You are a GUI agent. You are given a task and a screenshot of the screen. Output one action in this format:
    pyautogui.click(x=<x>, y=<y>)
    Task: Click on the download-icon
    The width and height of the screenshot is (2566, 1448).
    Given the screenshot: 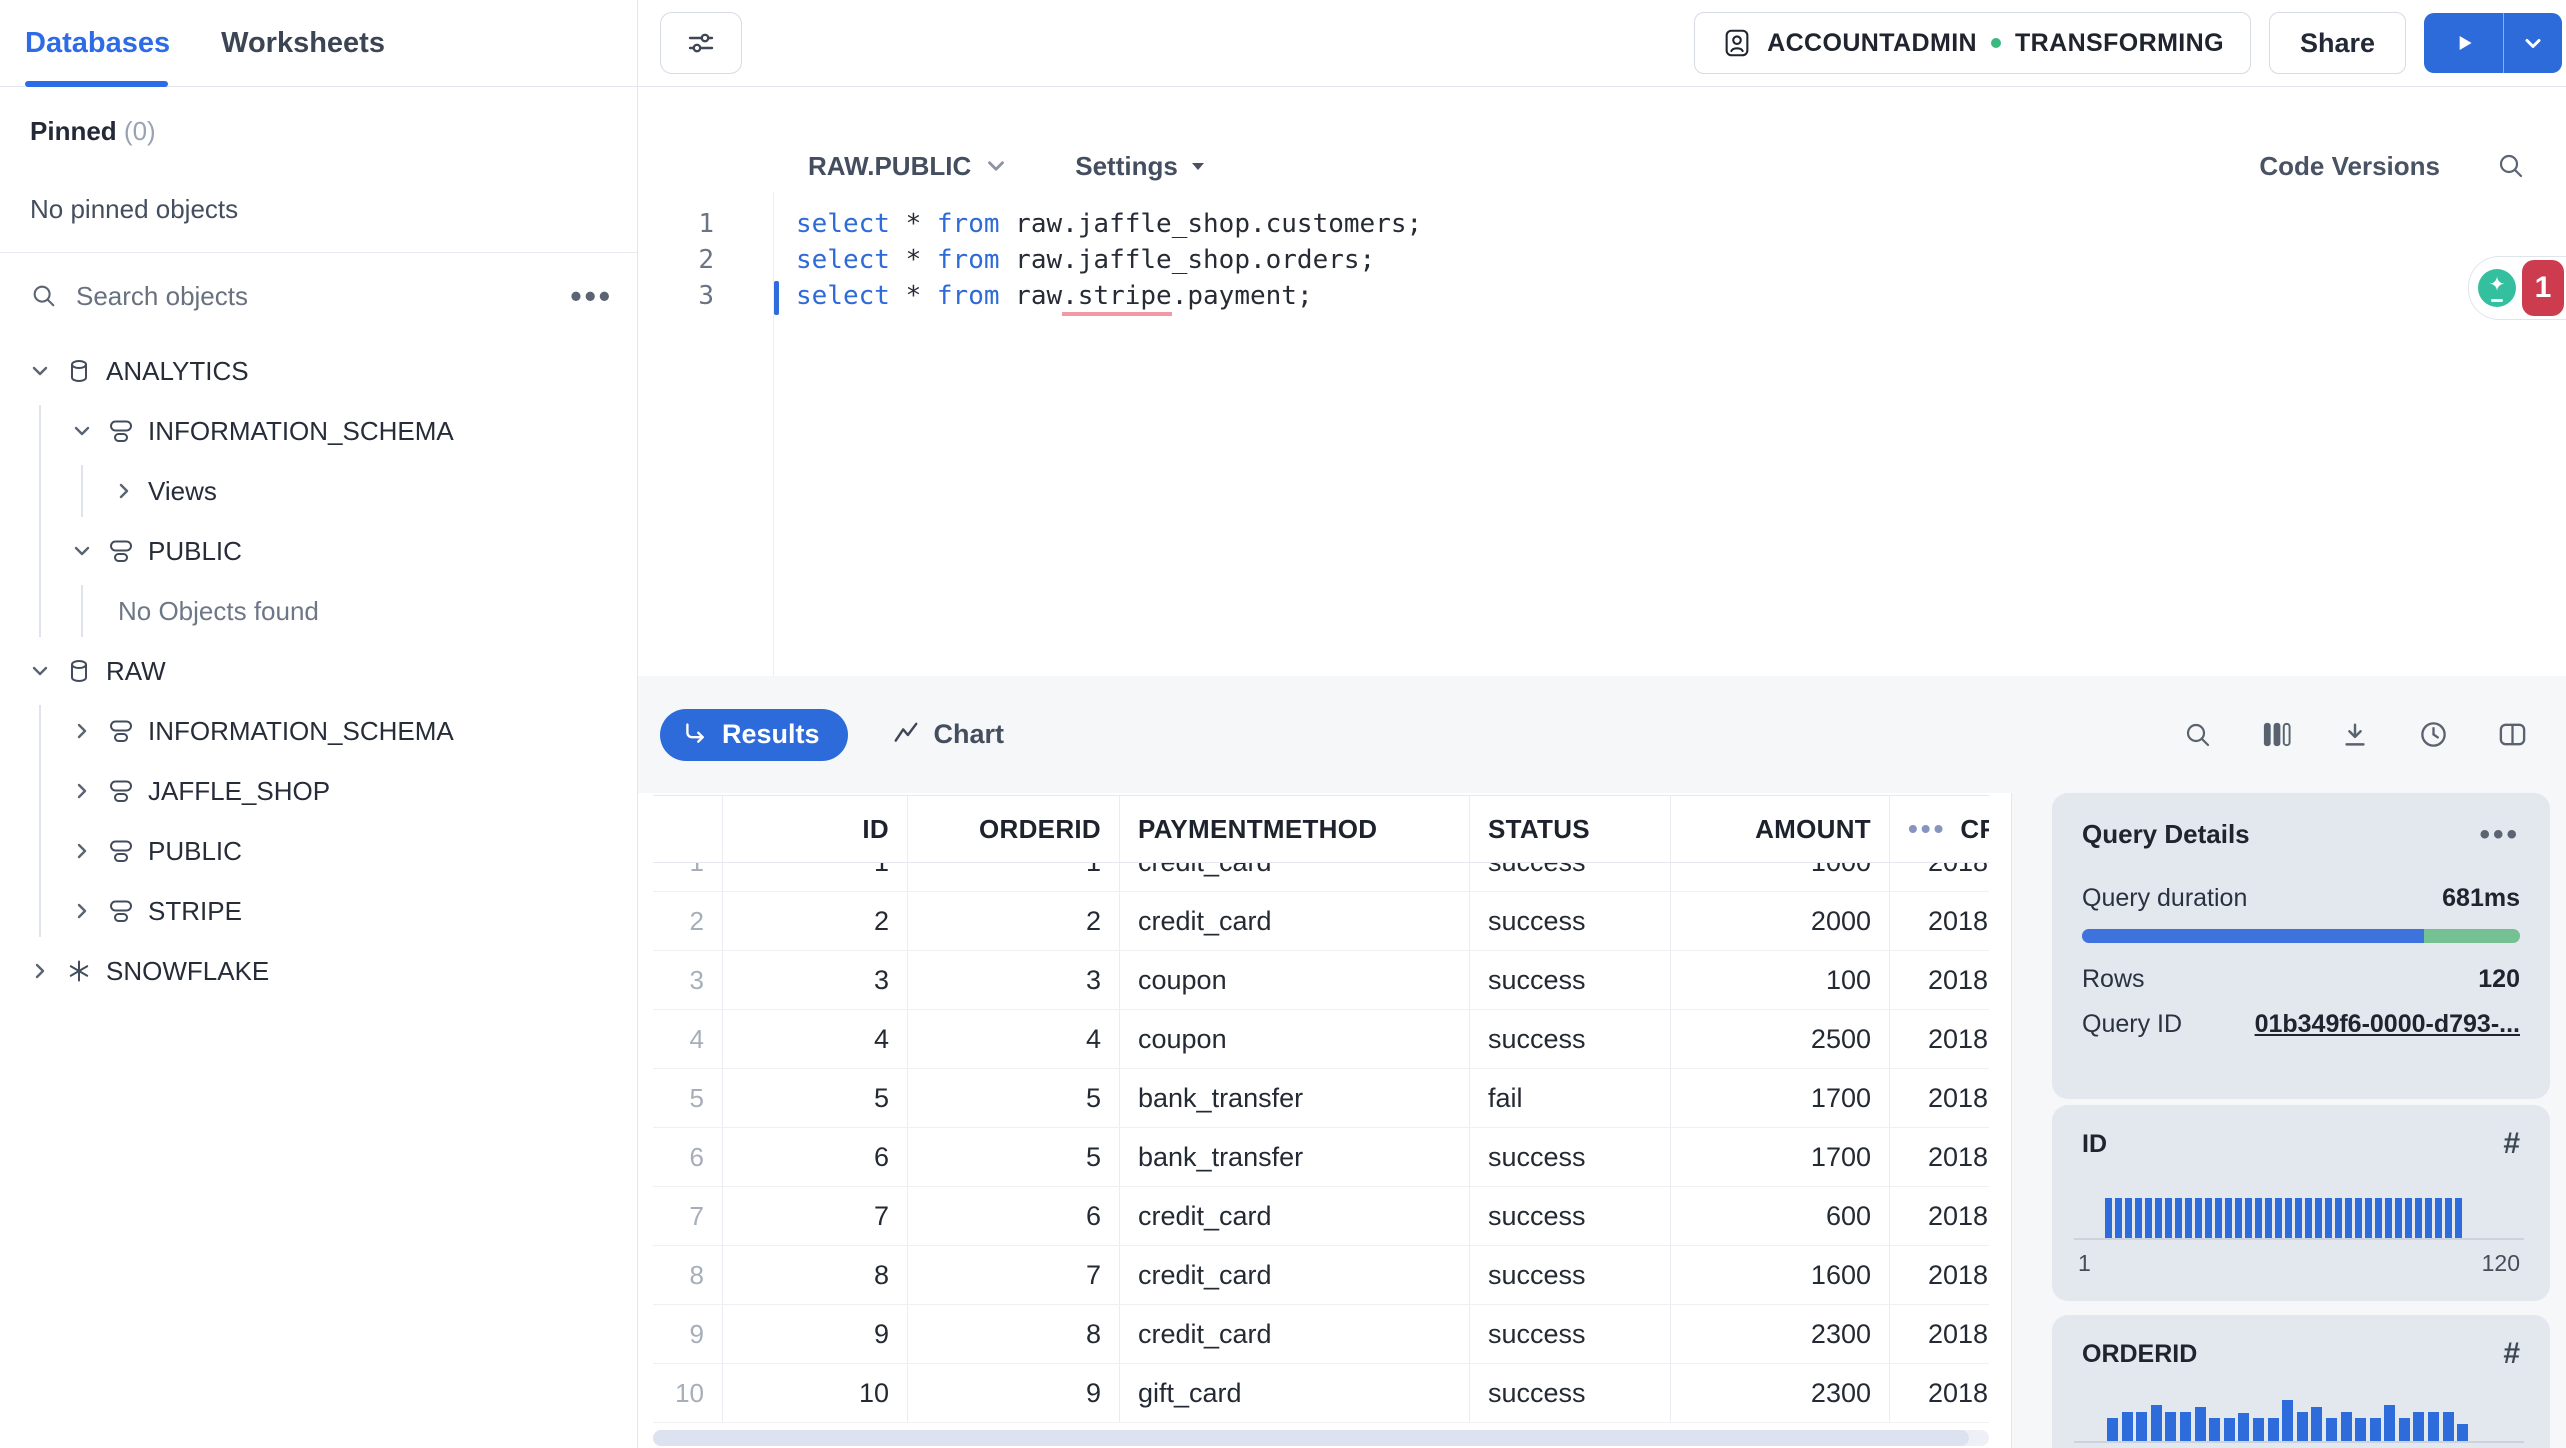 What is the action you would take?
    pyautogui.click(x=2355, y=735)
    